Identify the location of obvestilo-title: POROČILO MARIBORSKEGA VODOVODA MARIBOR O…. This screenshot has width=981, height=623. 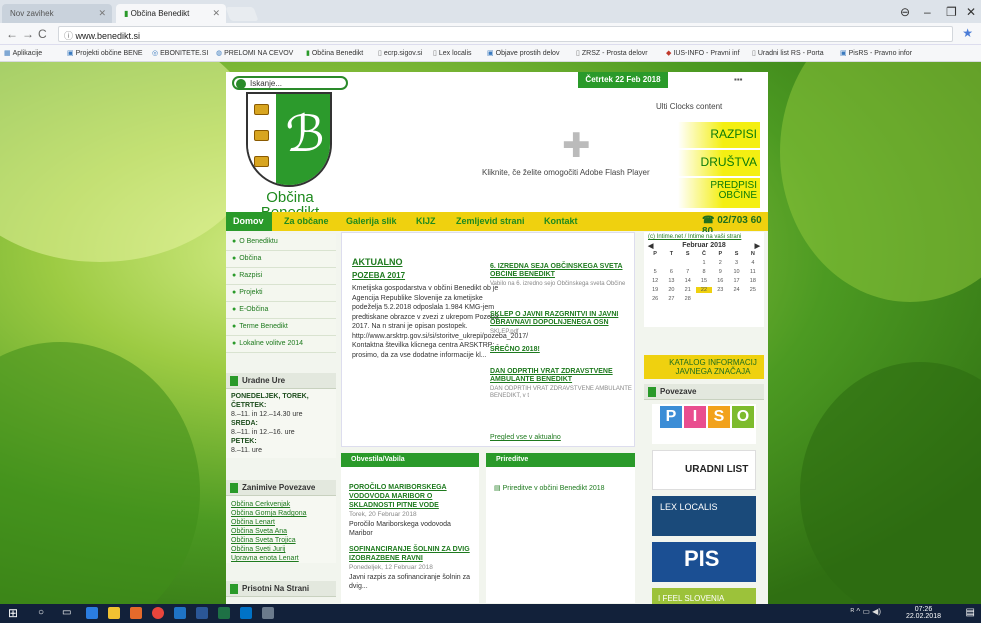
(410, 496).